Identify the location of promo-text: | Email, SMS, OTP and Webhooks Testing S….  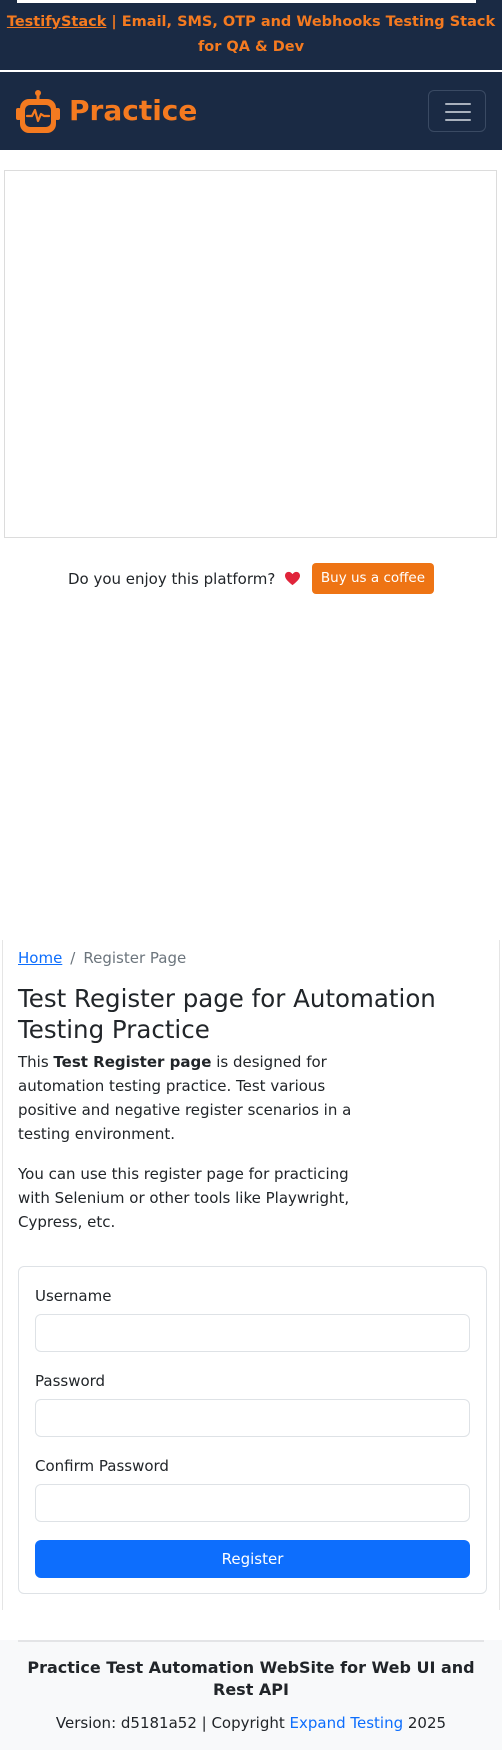
(301, 34).